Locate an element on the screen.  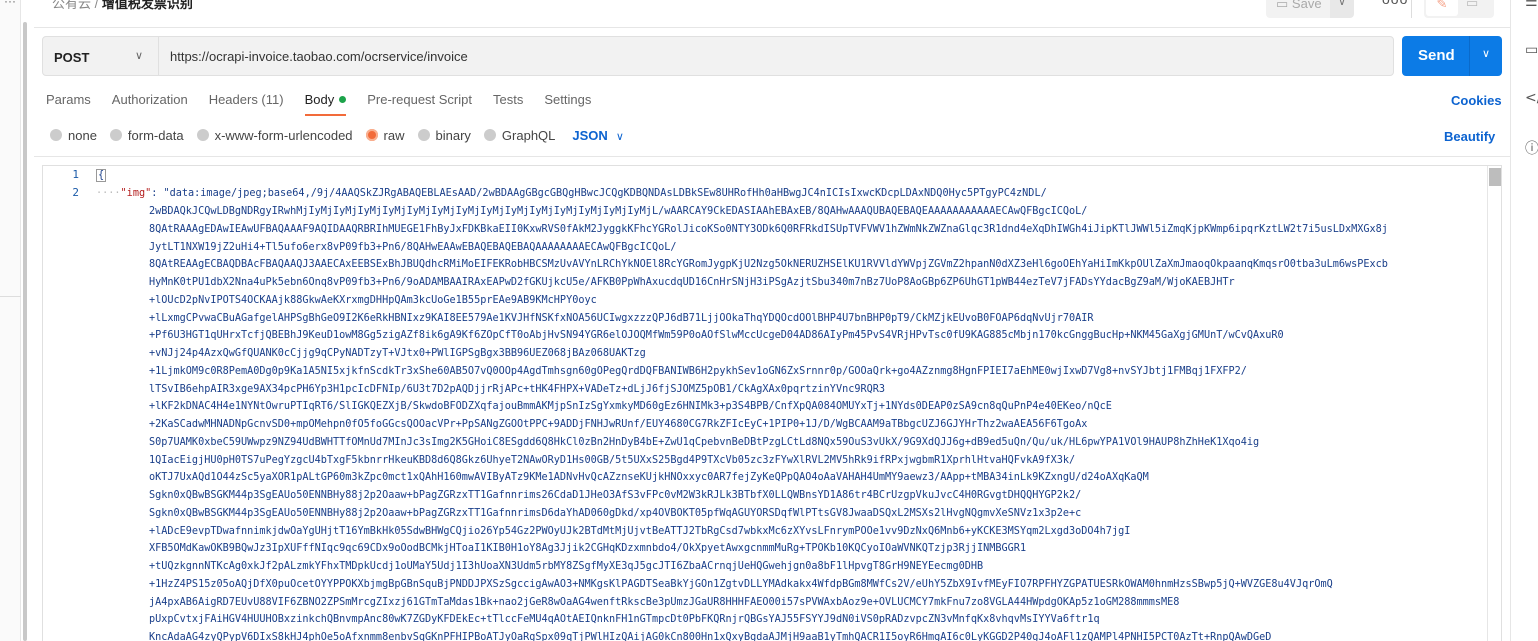
body-status-dot is located at coordinates (343, 99).